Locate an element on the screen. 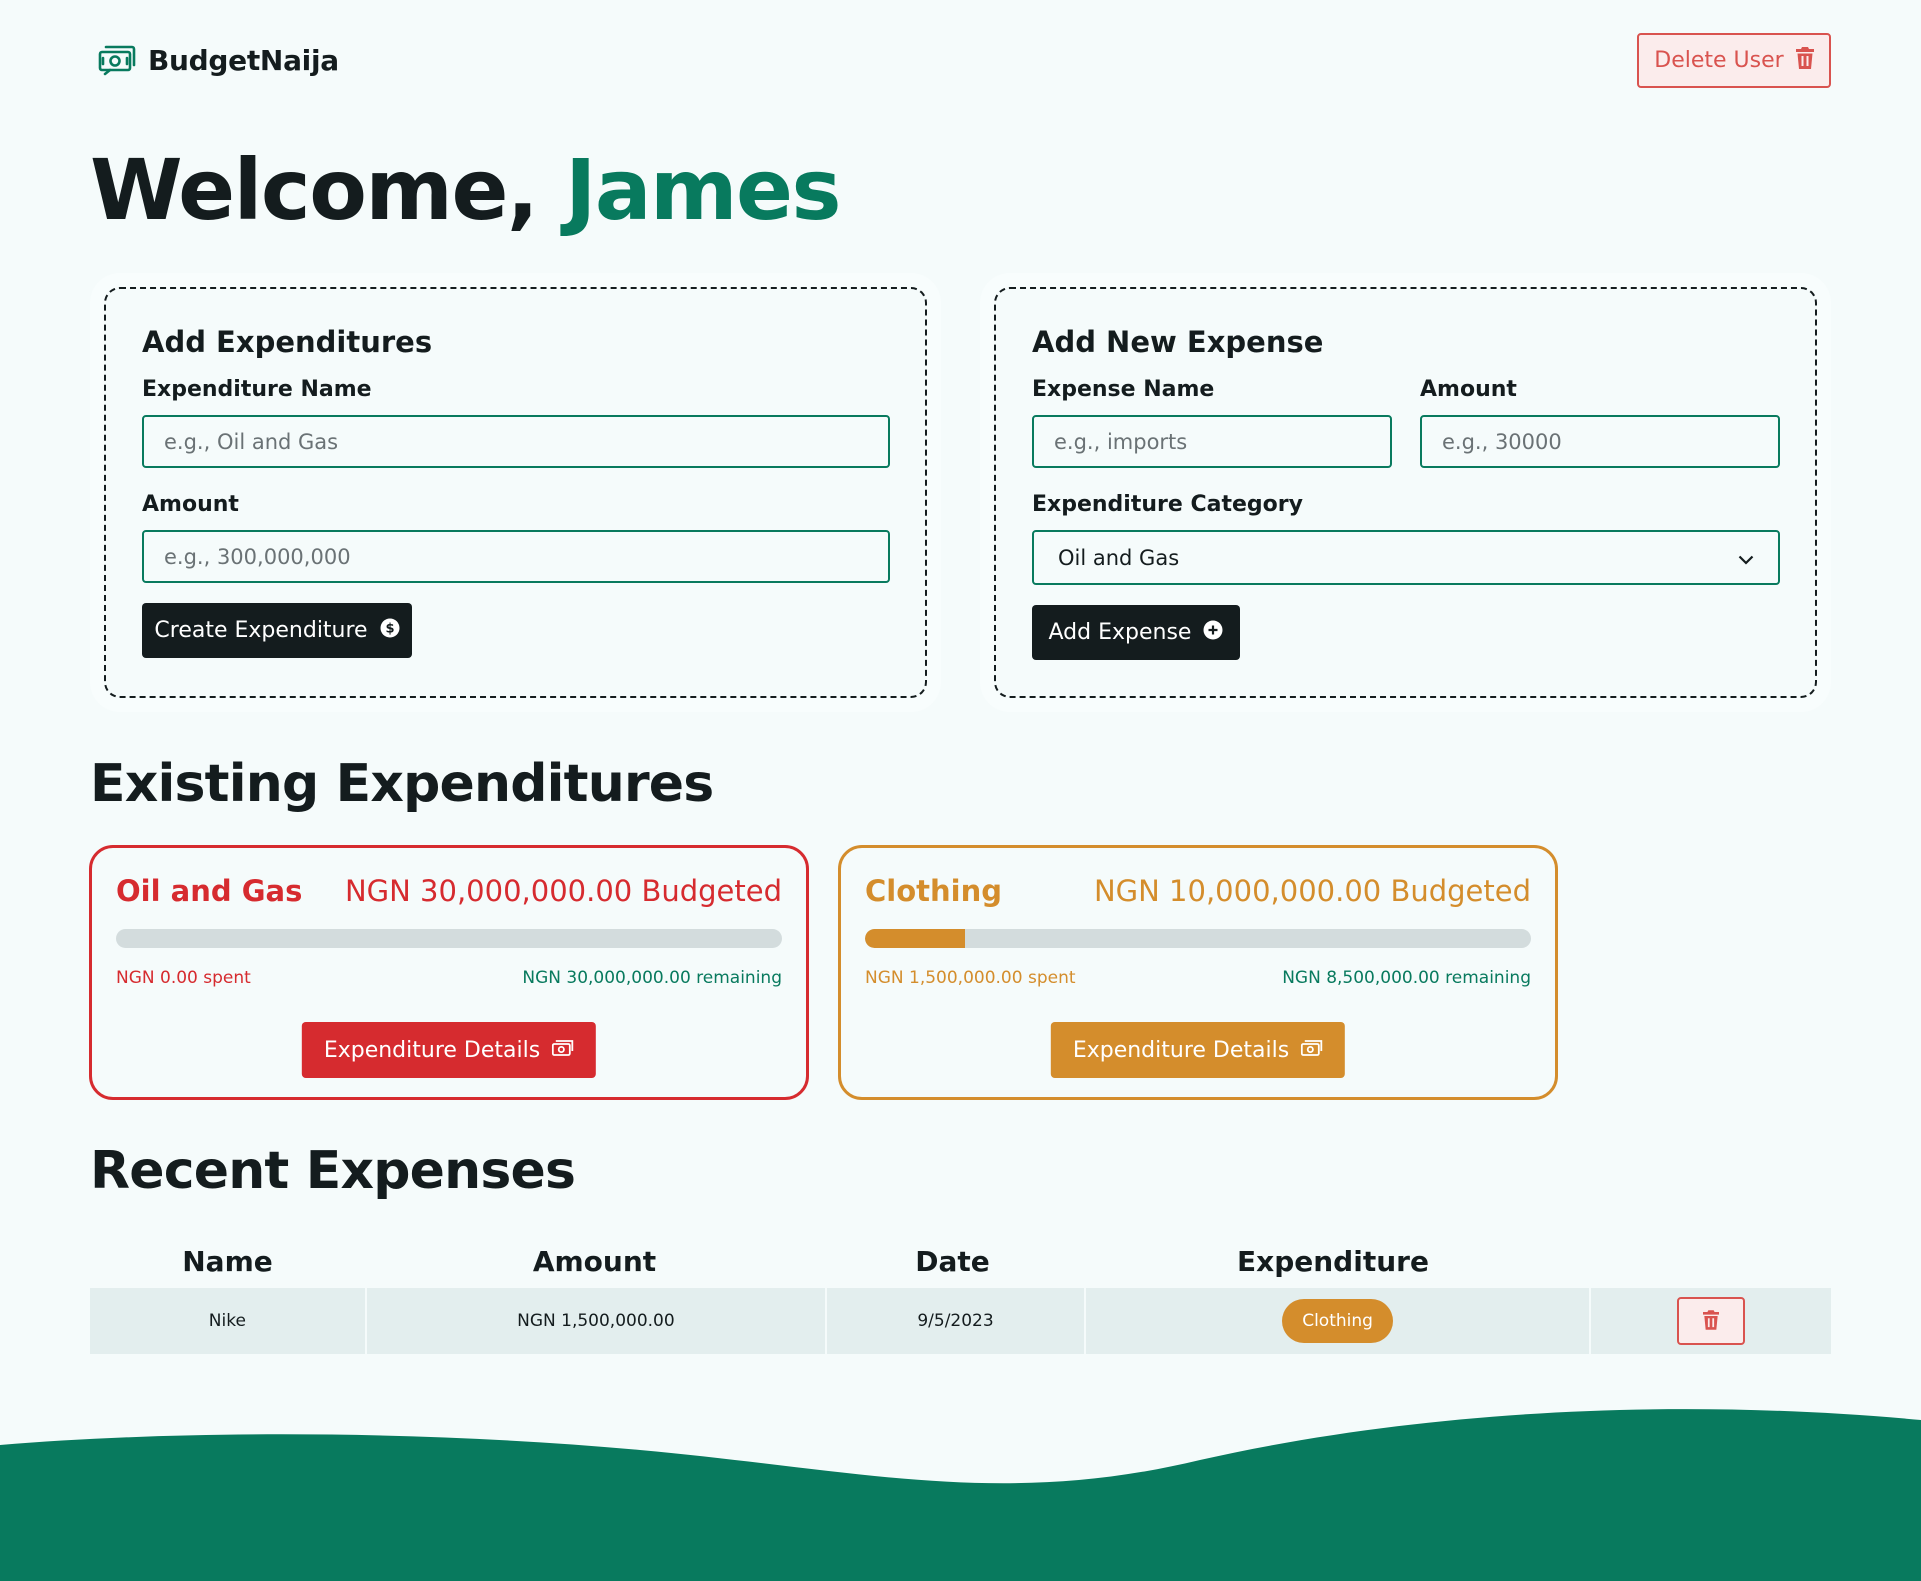  expense-amount-cell: NGN 1,500,000.00 is located at coordinates (596, 1321).